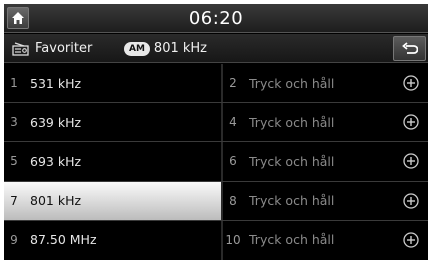 This screenshot has width=429, height=260. I want to click on preset-item-3: 3 639 kHz, so click(112, 122).